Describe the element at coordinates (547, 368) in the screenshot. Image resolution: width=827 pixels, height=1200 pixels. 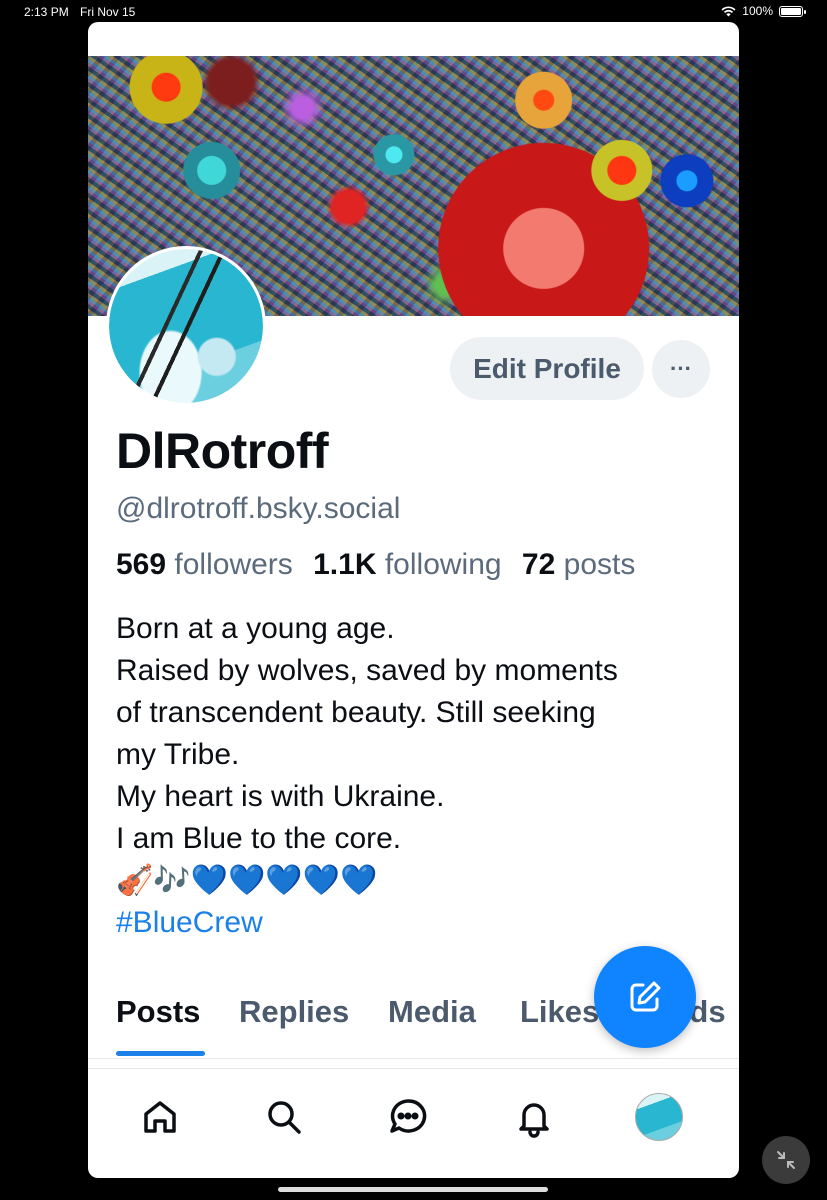
I see `edit-profile-button: Edit Profile` at that location.